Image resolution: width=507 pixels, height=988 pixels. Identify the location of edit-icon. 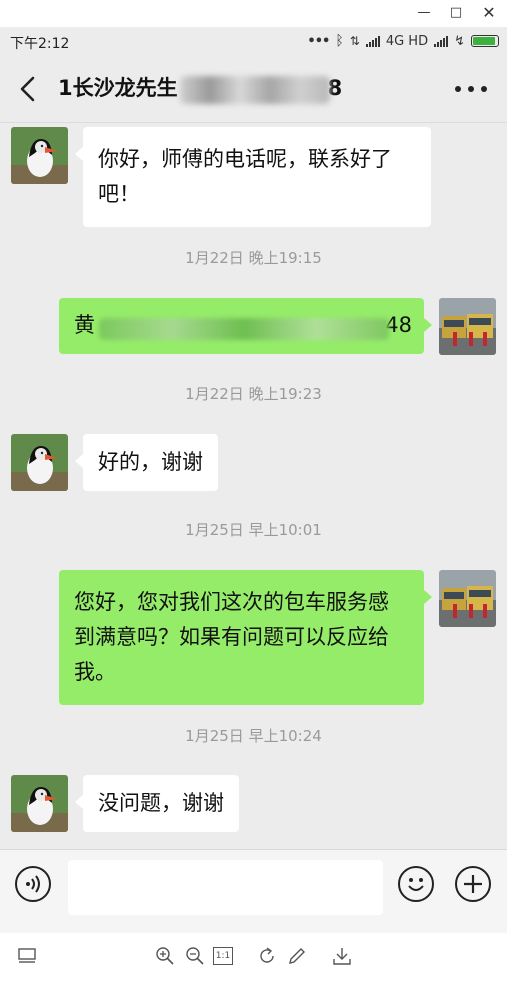
(297, 956).